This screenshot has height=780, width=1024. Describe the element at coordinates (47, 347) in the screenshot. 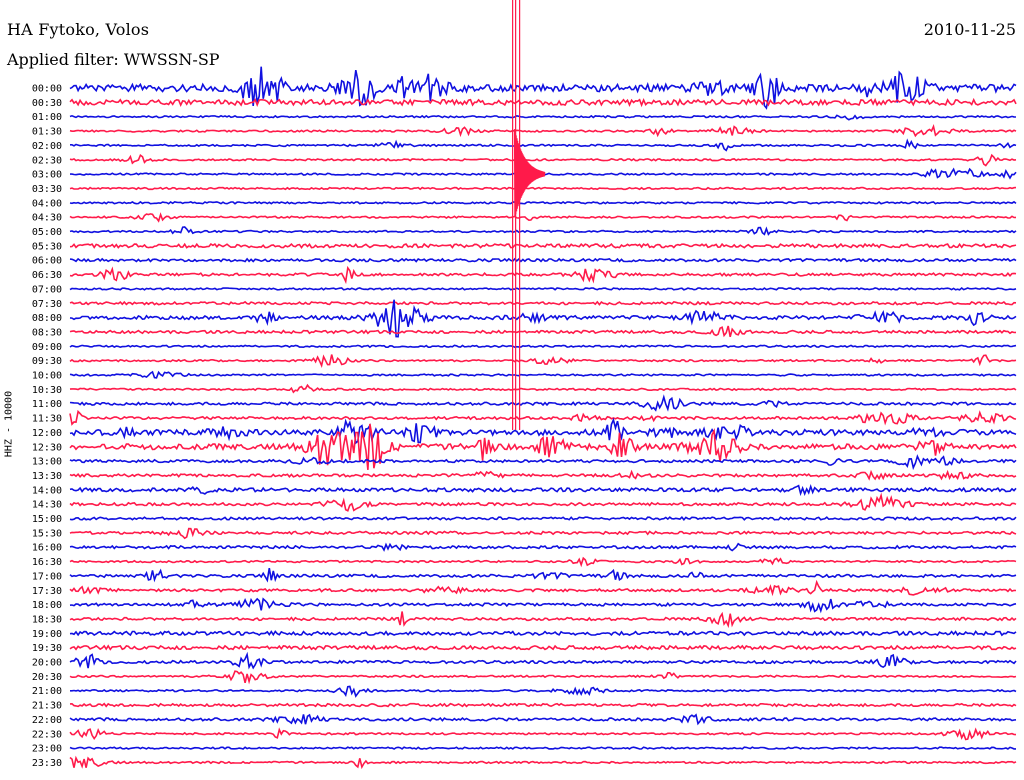

I see `row-time-label: 09:00` at that location.